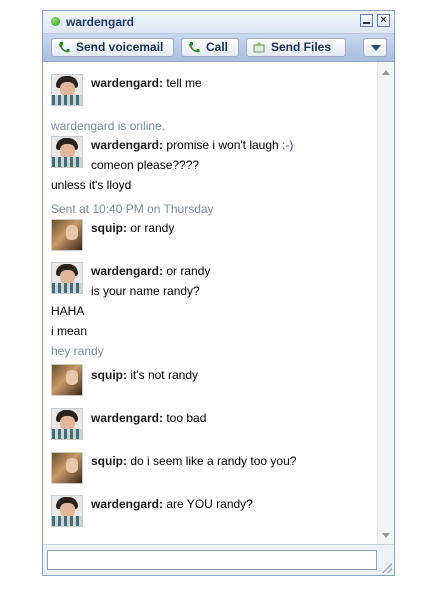 The height and width of the screenshot is (590, 436). What do you see at coordinates (301, 47) in the screenshot?
I see `send-files-label: Send Files` at bounding box center [301, 47].